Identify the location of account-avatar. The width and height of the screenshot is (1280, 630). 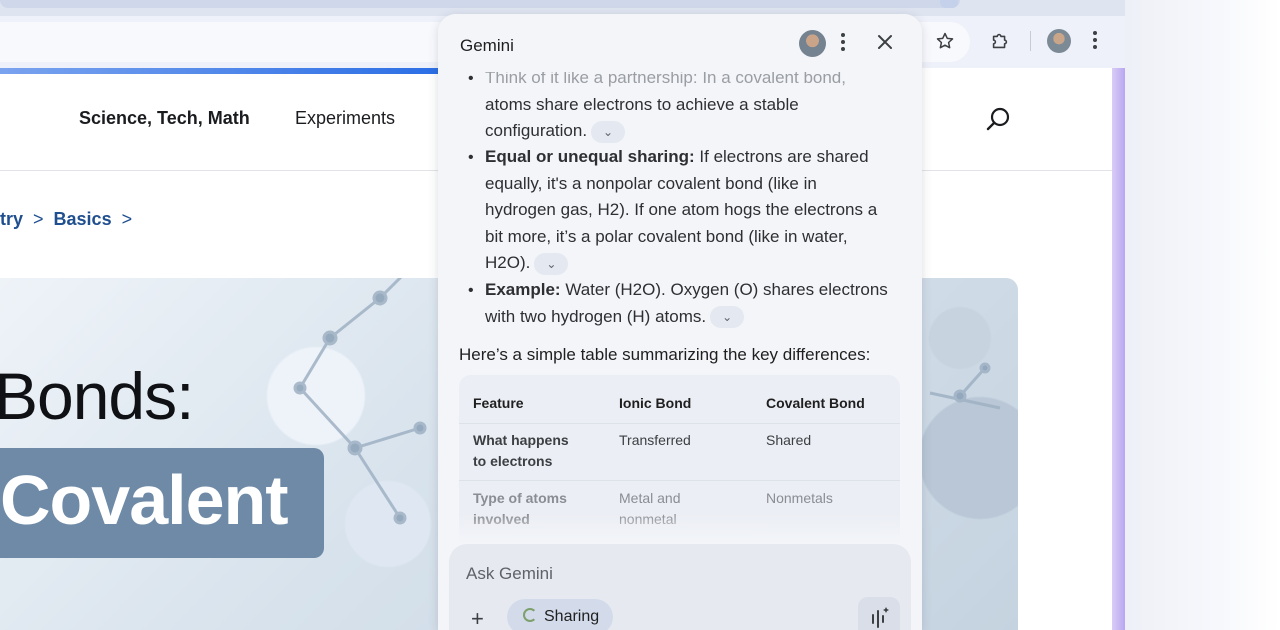
(812, 43).